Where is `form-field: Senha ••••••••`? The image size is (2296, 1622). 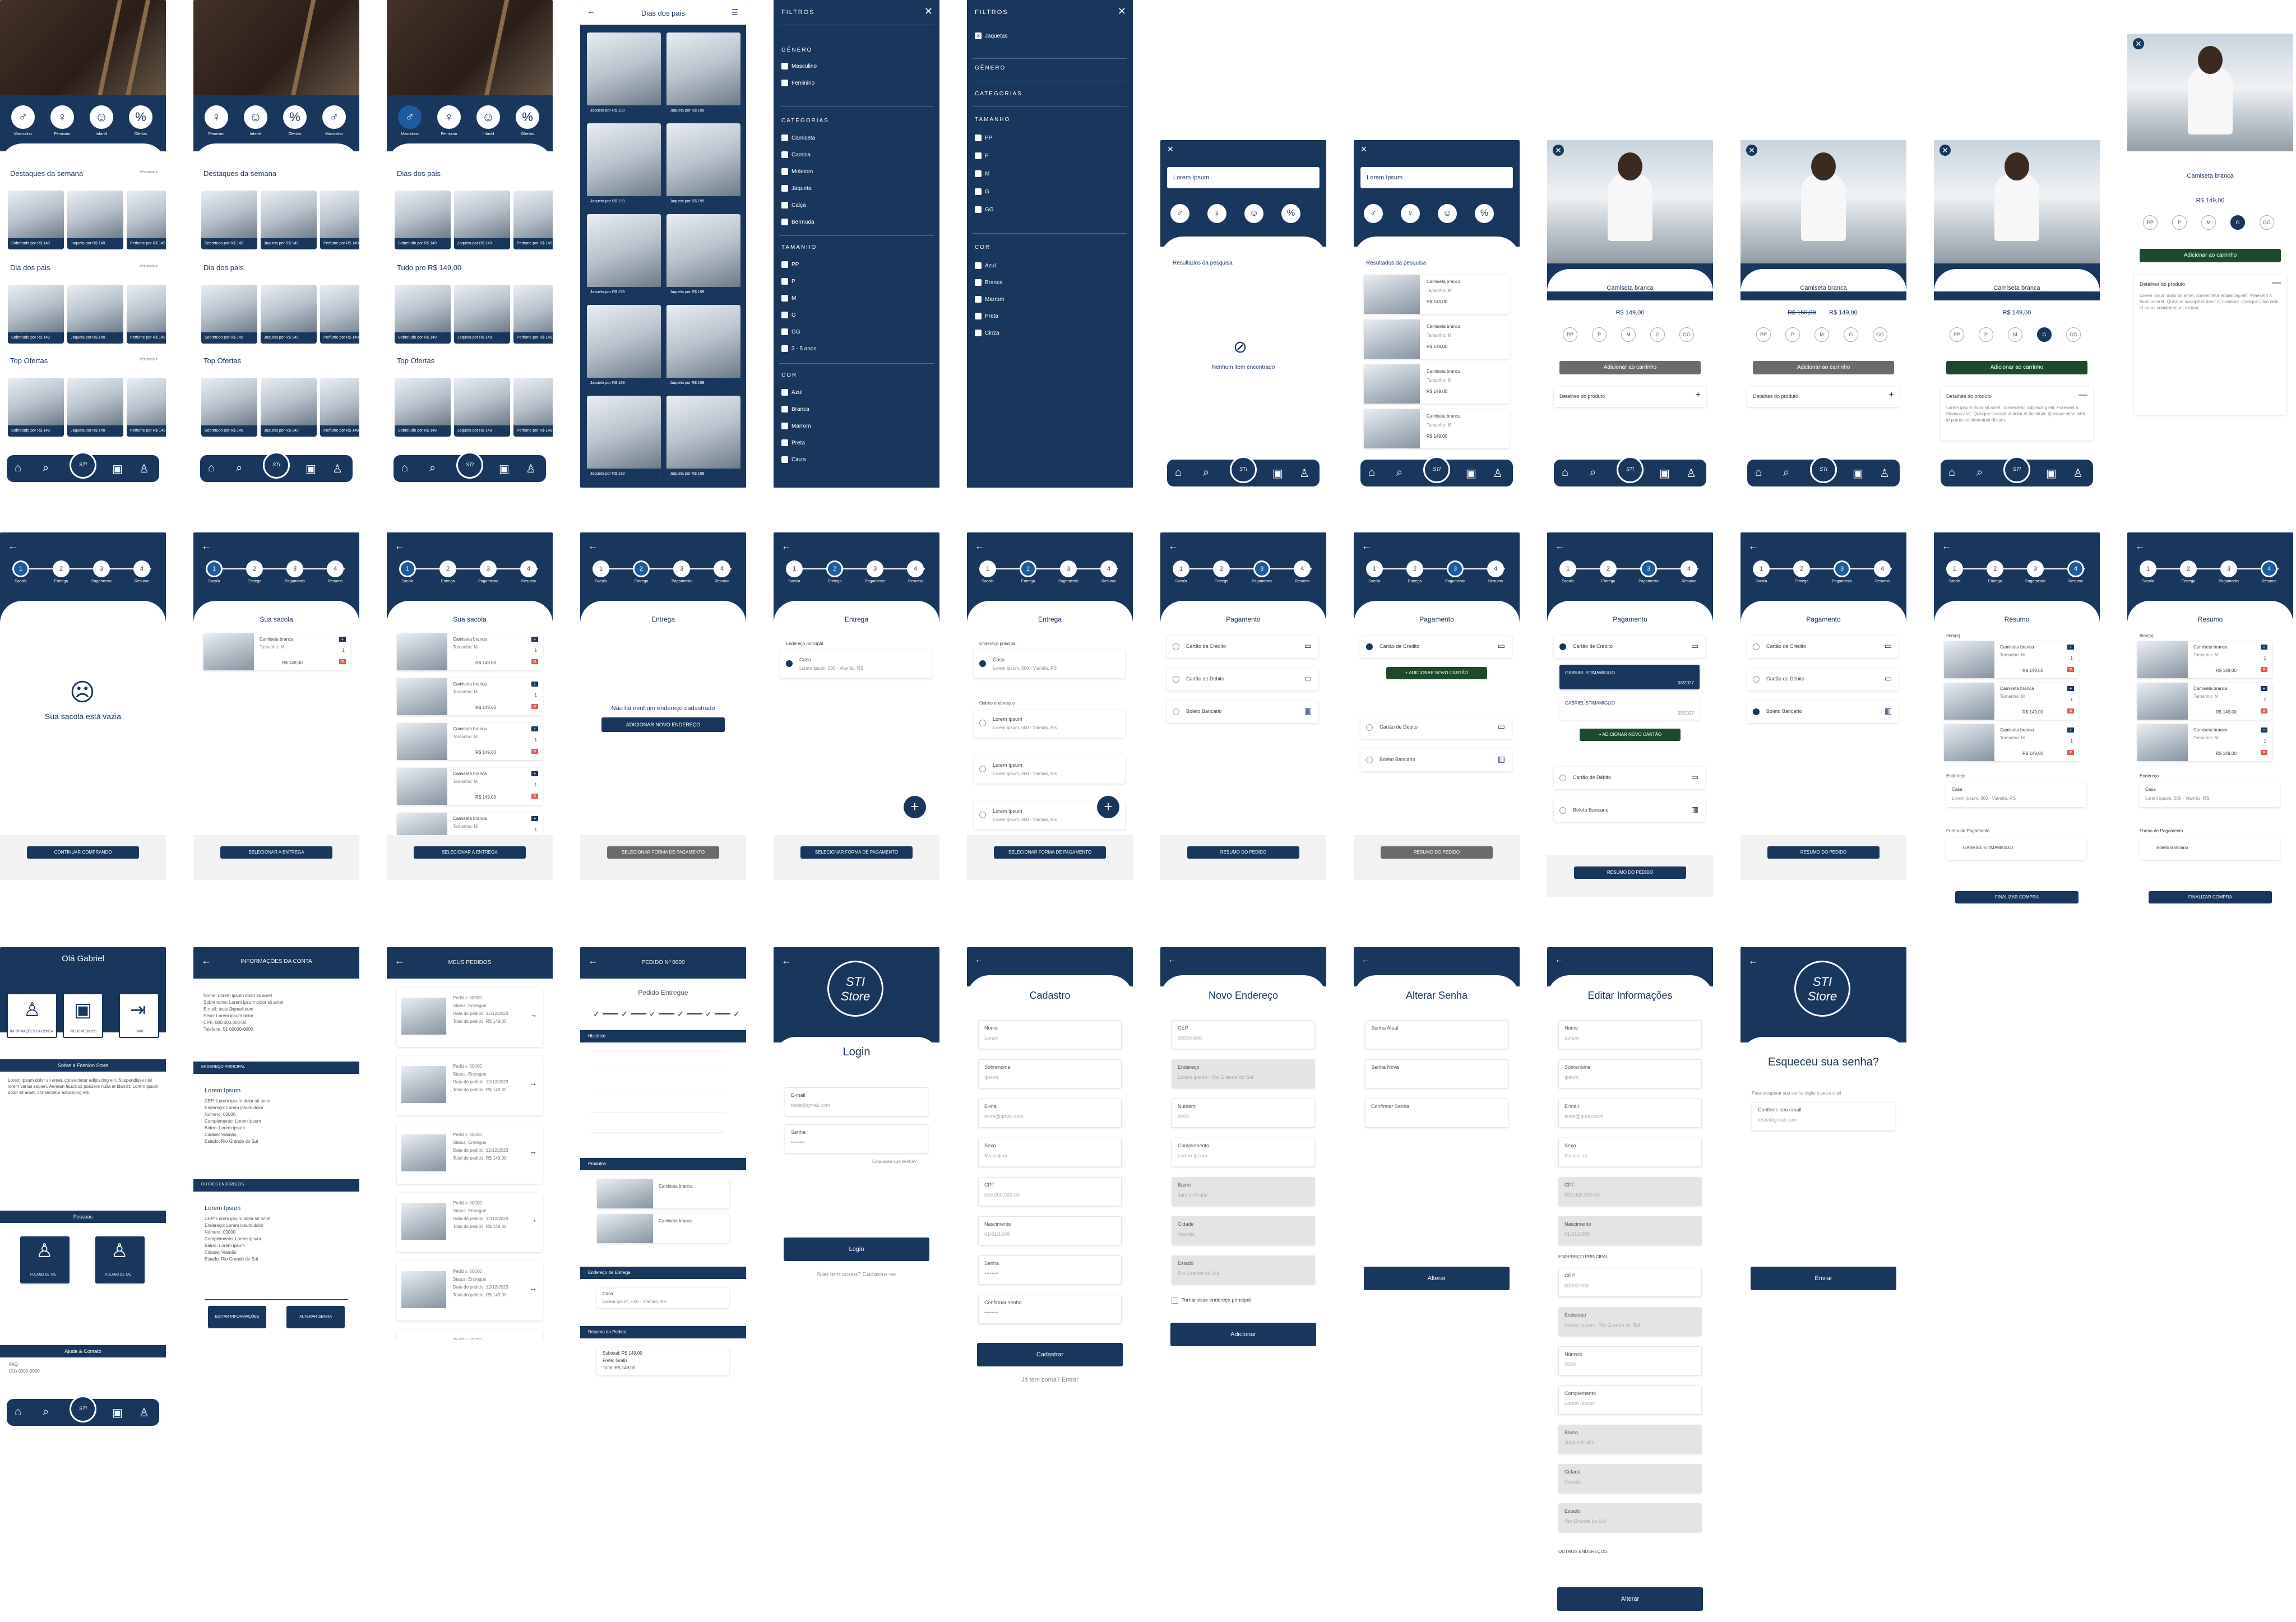
form-field: Senha •••••••• is located at coordinates (1050, 1270).